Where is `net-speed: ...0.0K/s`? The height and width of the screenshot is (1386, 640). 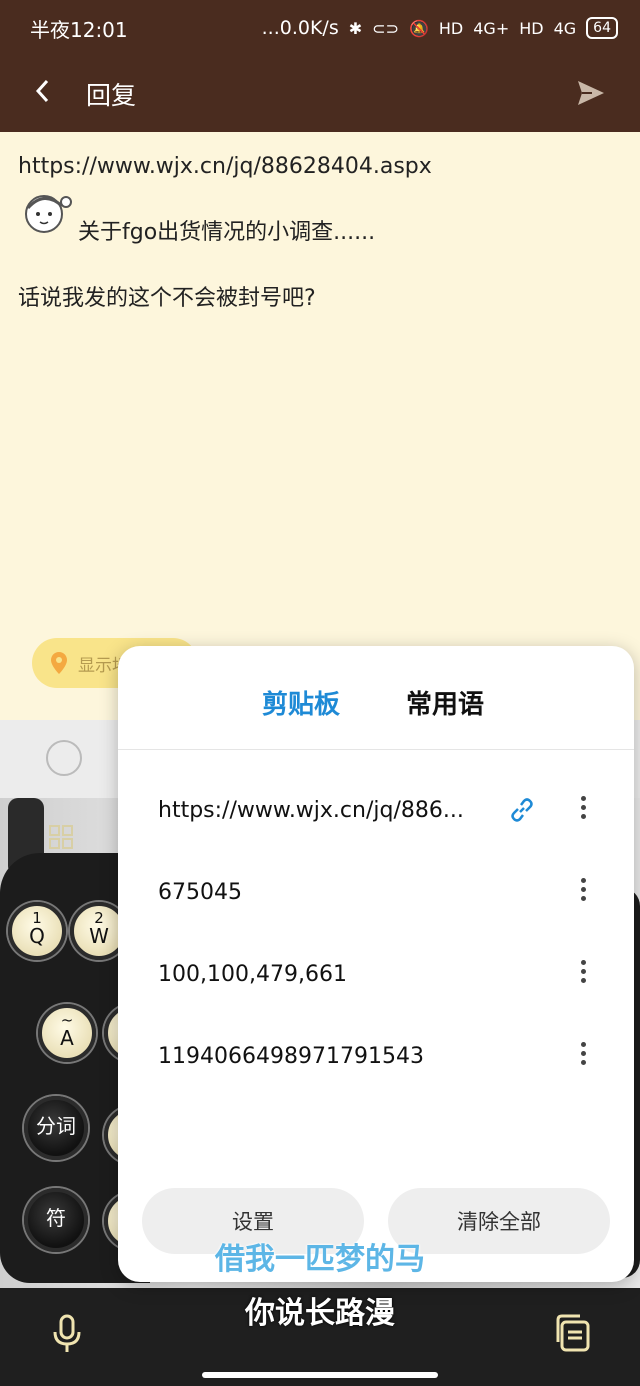 net-speed: ...0.0K/s is located at coordinates (300, 28).